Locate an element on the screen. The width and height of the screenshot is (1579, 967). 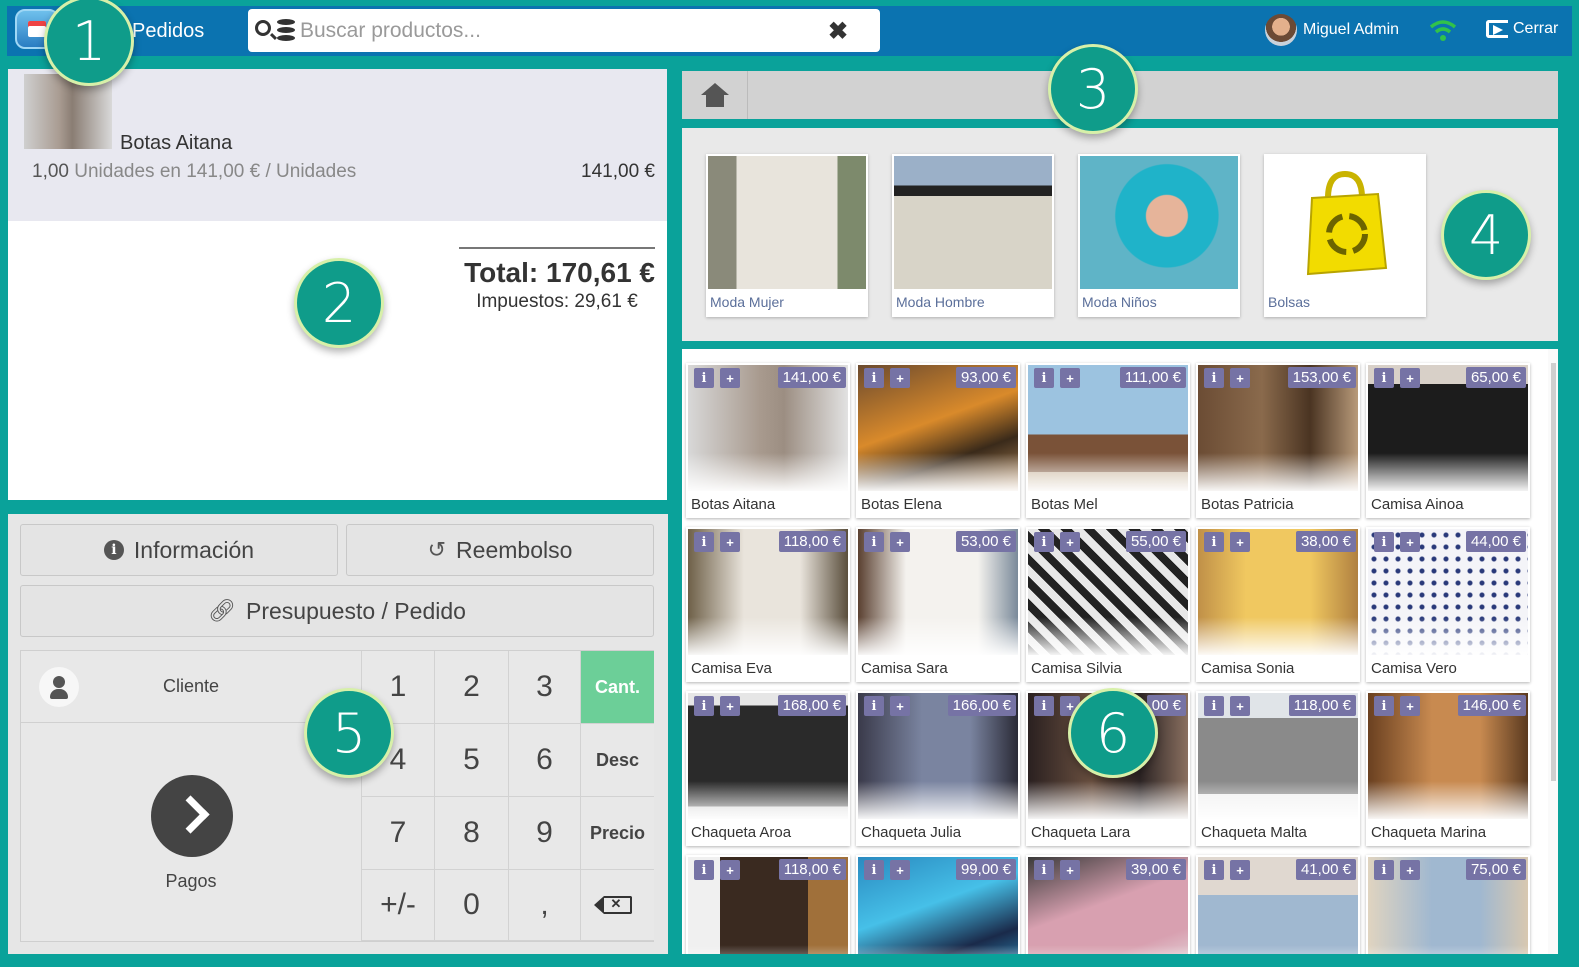
category-kids-image is located at coordinates (1159, 222).